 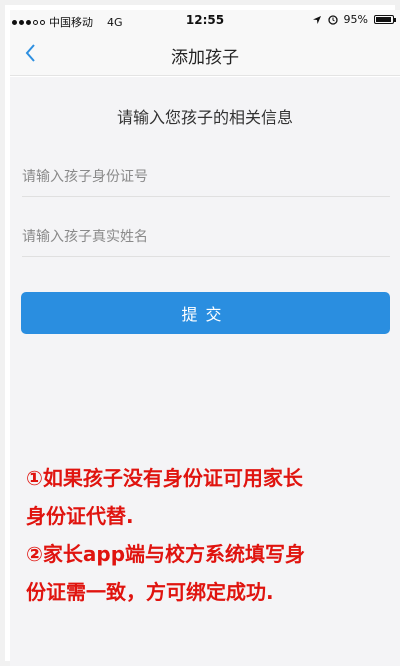 I want to click on note-line-1: ①如果孩子没有身份证可用家长, so click(x=164, y=478).